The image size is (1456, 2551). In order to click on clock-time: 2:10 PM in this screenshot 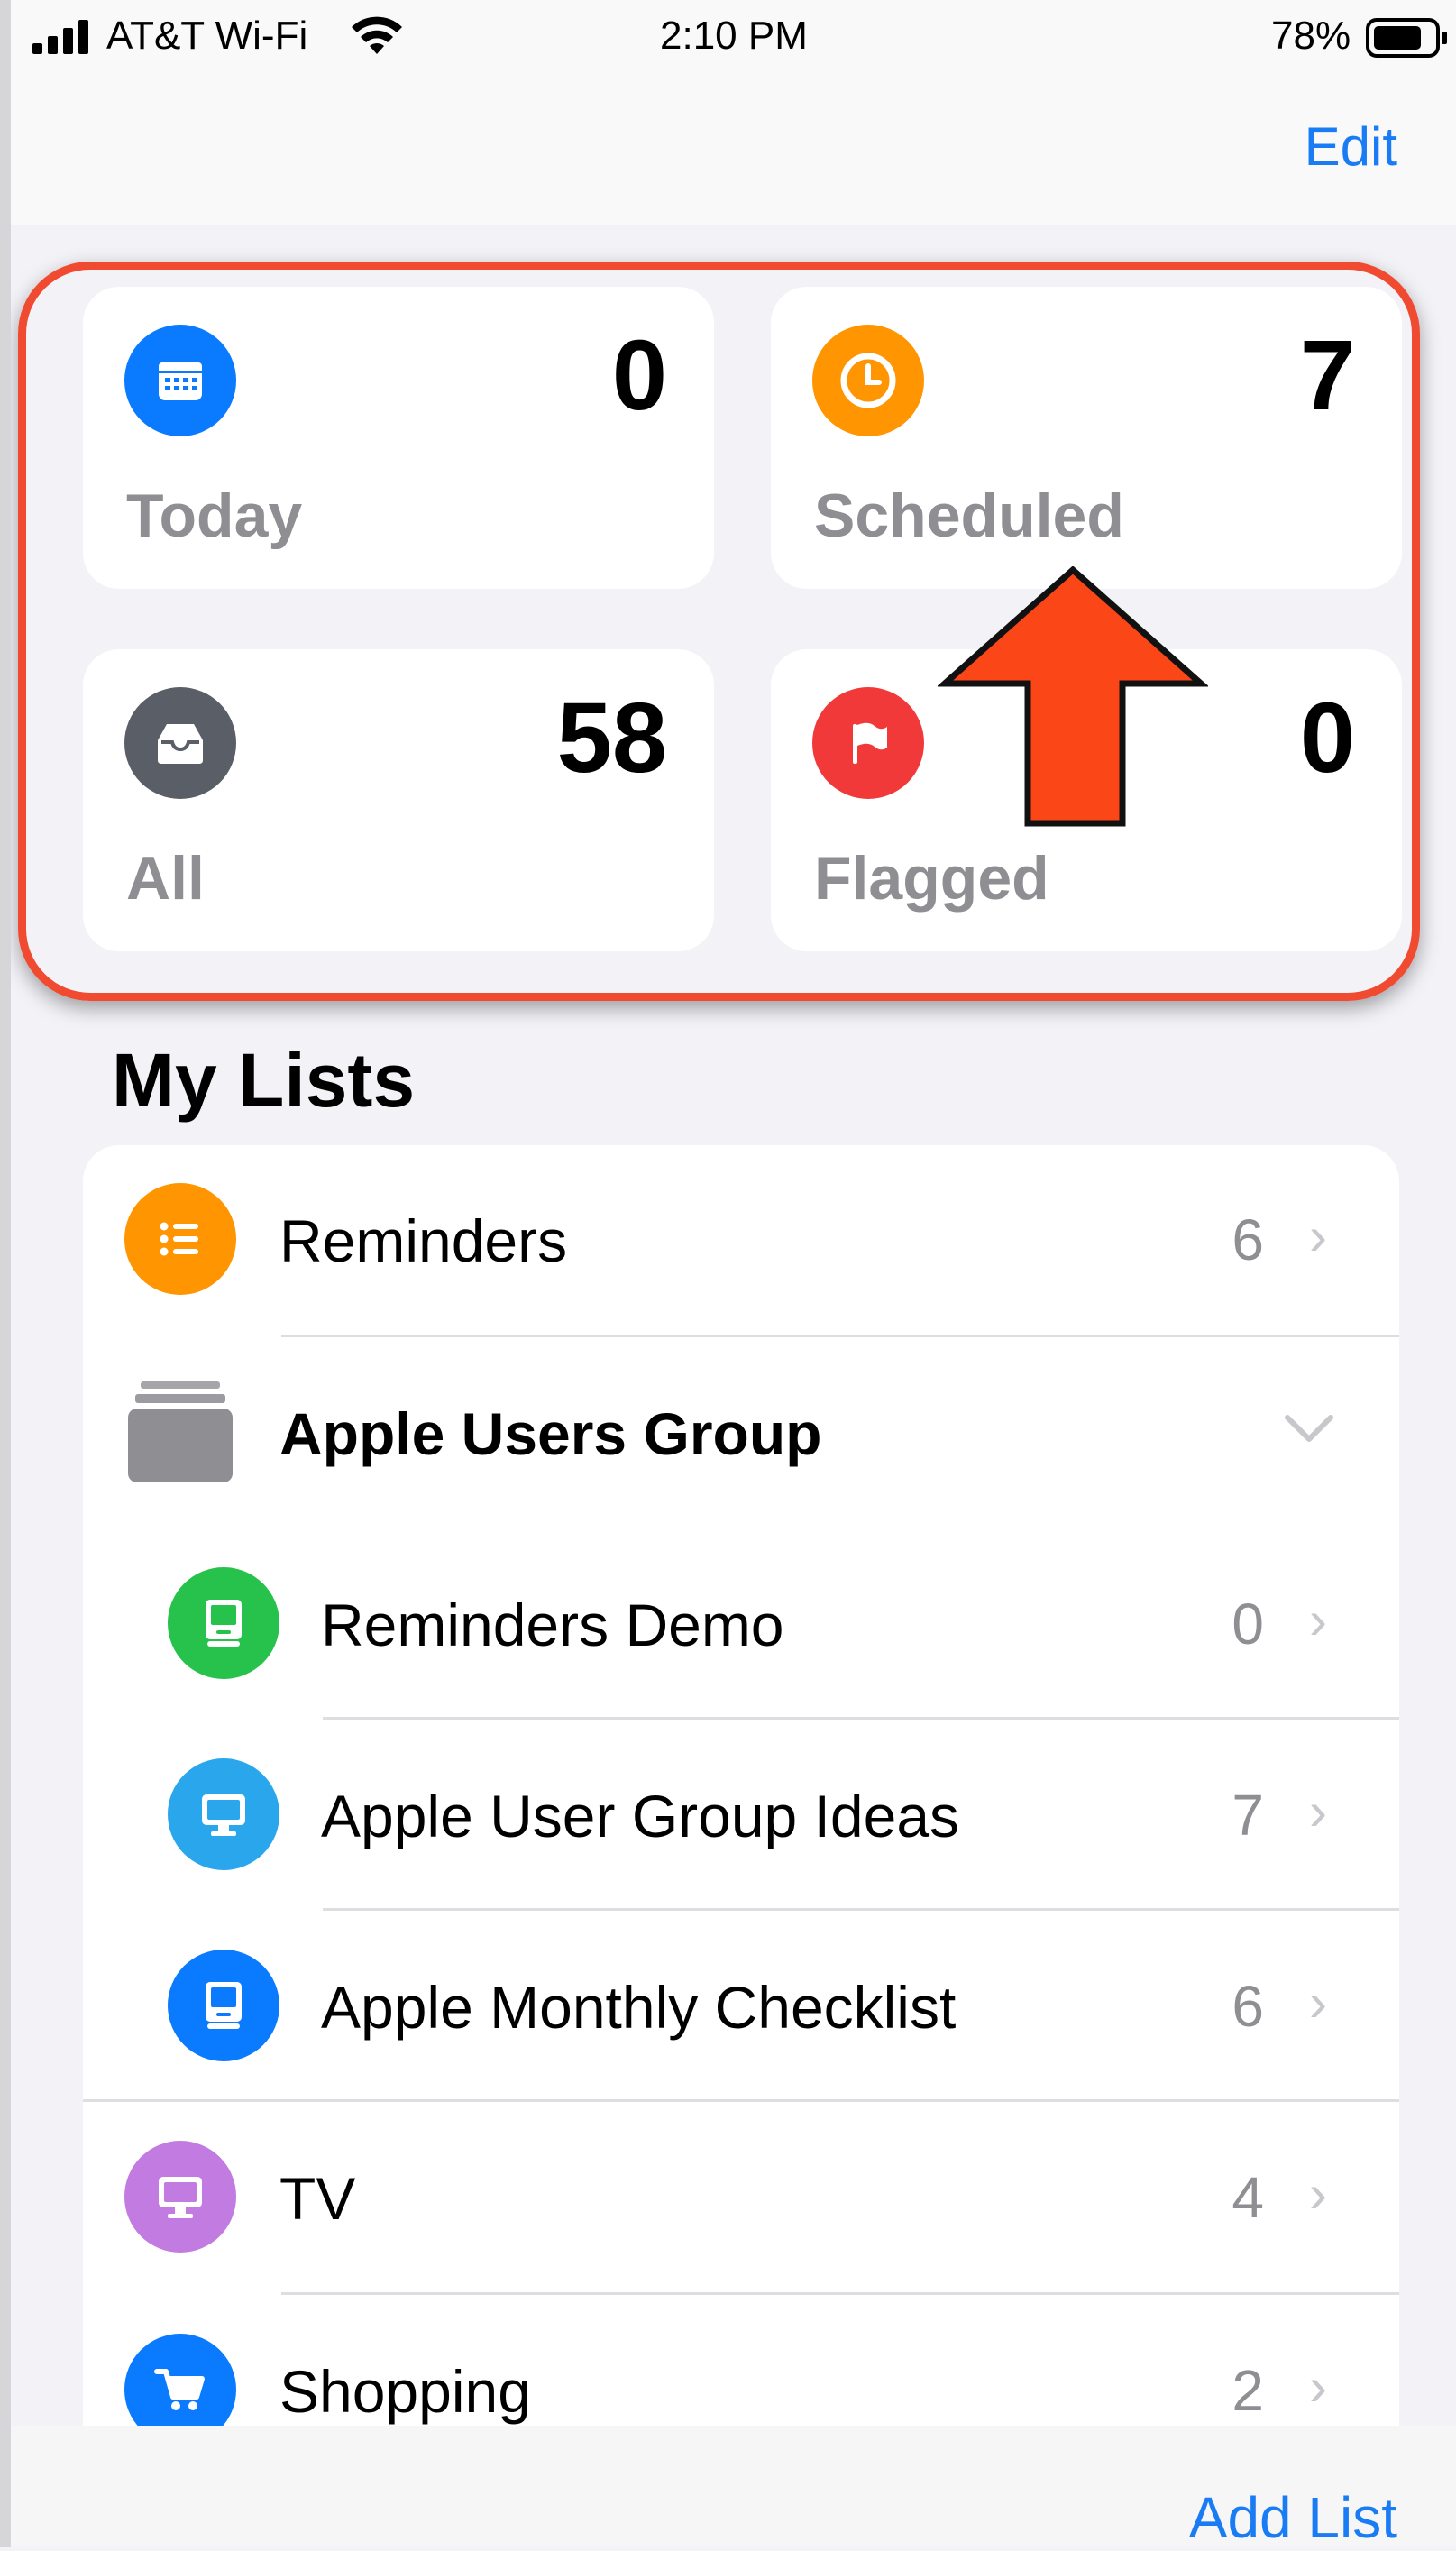, I will do `click(734, 36)`.